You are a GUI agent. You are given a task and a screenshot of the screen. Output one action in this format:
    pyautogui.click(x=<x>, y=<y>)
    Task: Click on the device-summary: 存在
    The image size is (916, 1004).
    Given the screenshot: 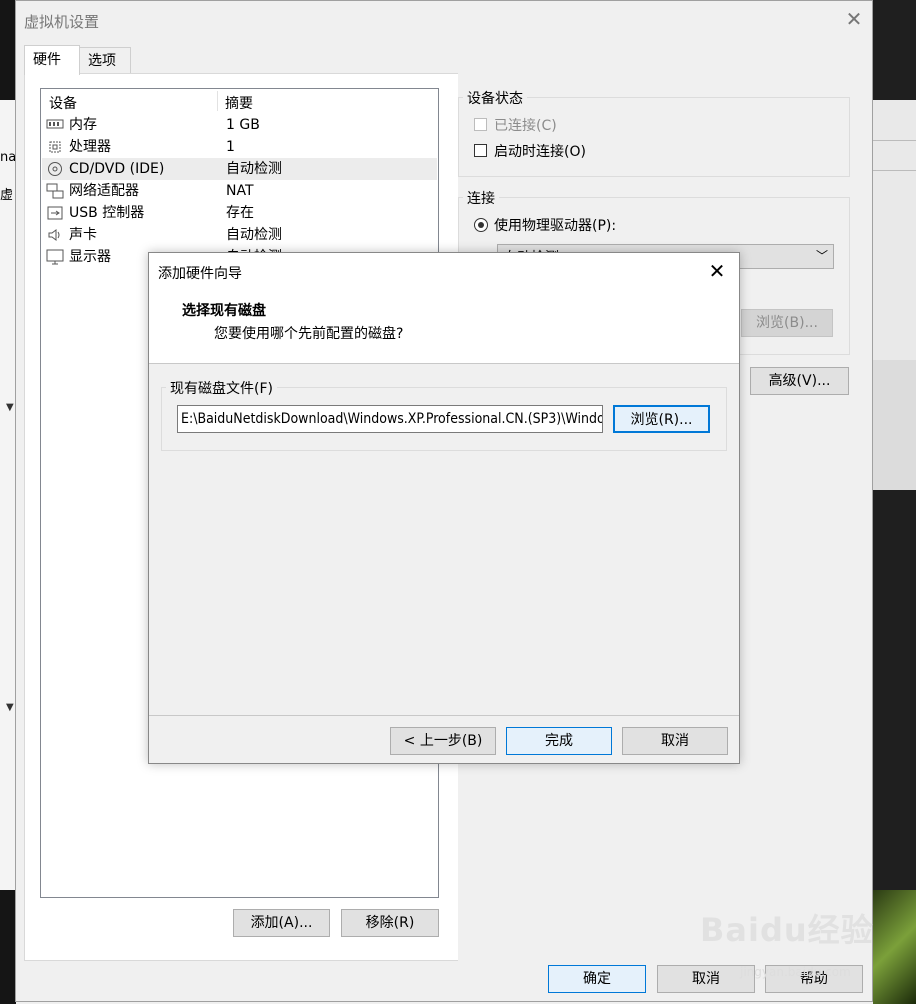 What is the action you would take?
    pyautogui.click(x=240, y=213)
    